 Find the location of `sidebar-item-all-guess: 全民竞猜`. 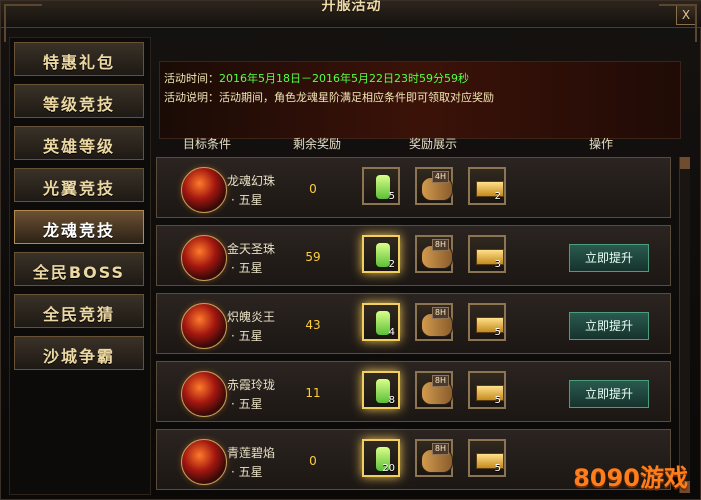

sidebar-item-all-guess: 全民竞猜 is located at coordinates (79, 311).